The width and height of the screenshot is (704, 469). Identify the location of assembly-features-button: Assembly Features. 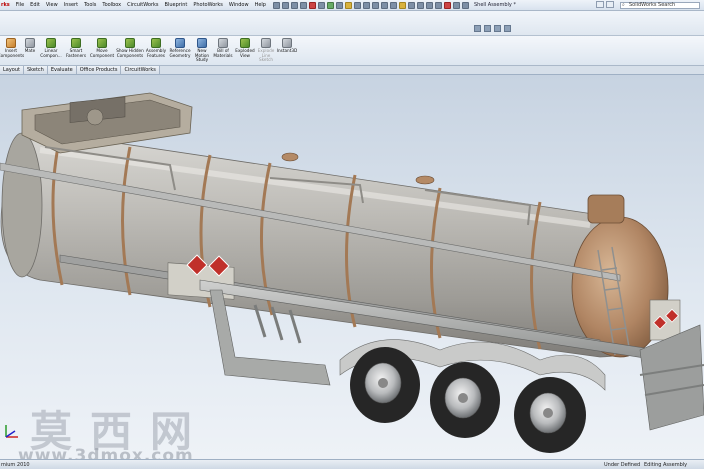
(156, 47).